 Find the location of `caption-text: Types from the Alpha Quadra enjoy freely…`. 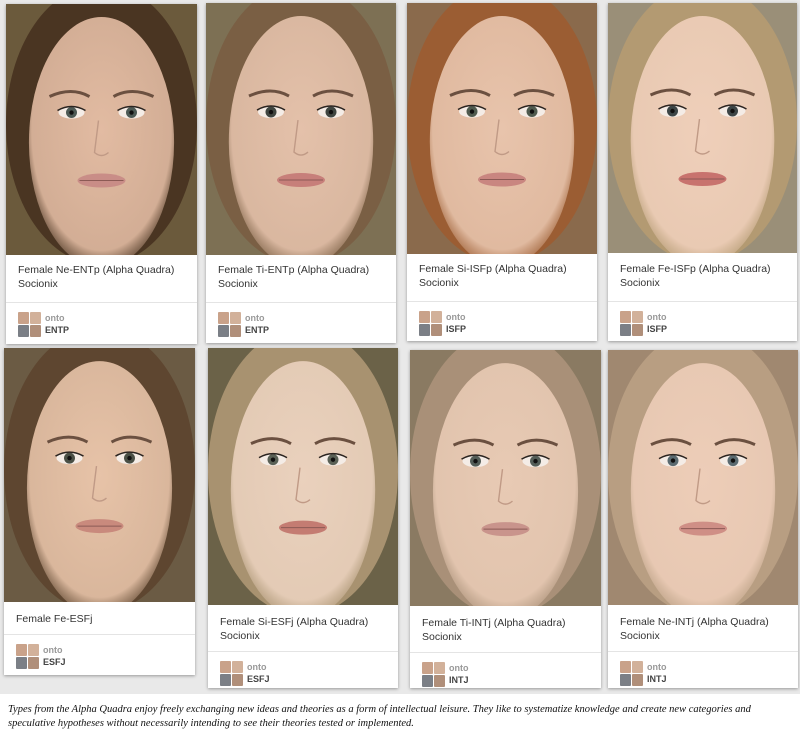

caption-text: Types from the Alpha Quadra enjoy freely… is located at coordinates (379, 716).